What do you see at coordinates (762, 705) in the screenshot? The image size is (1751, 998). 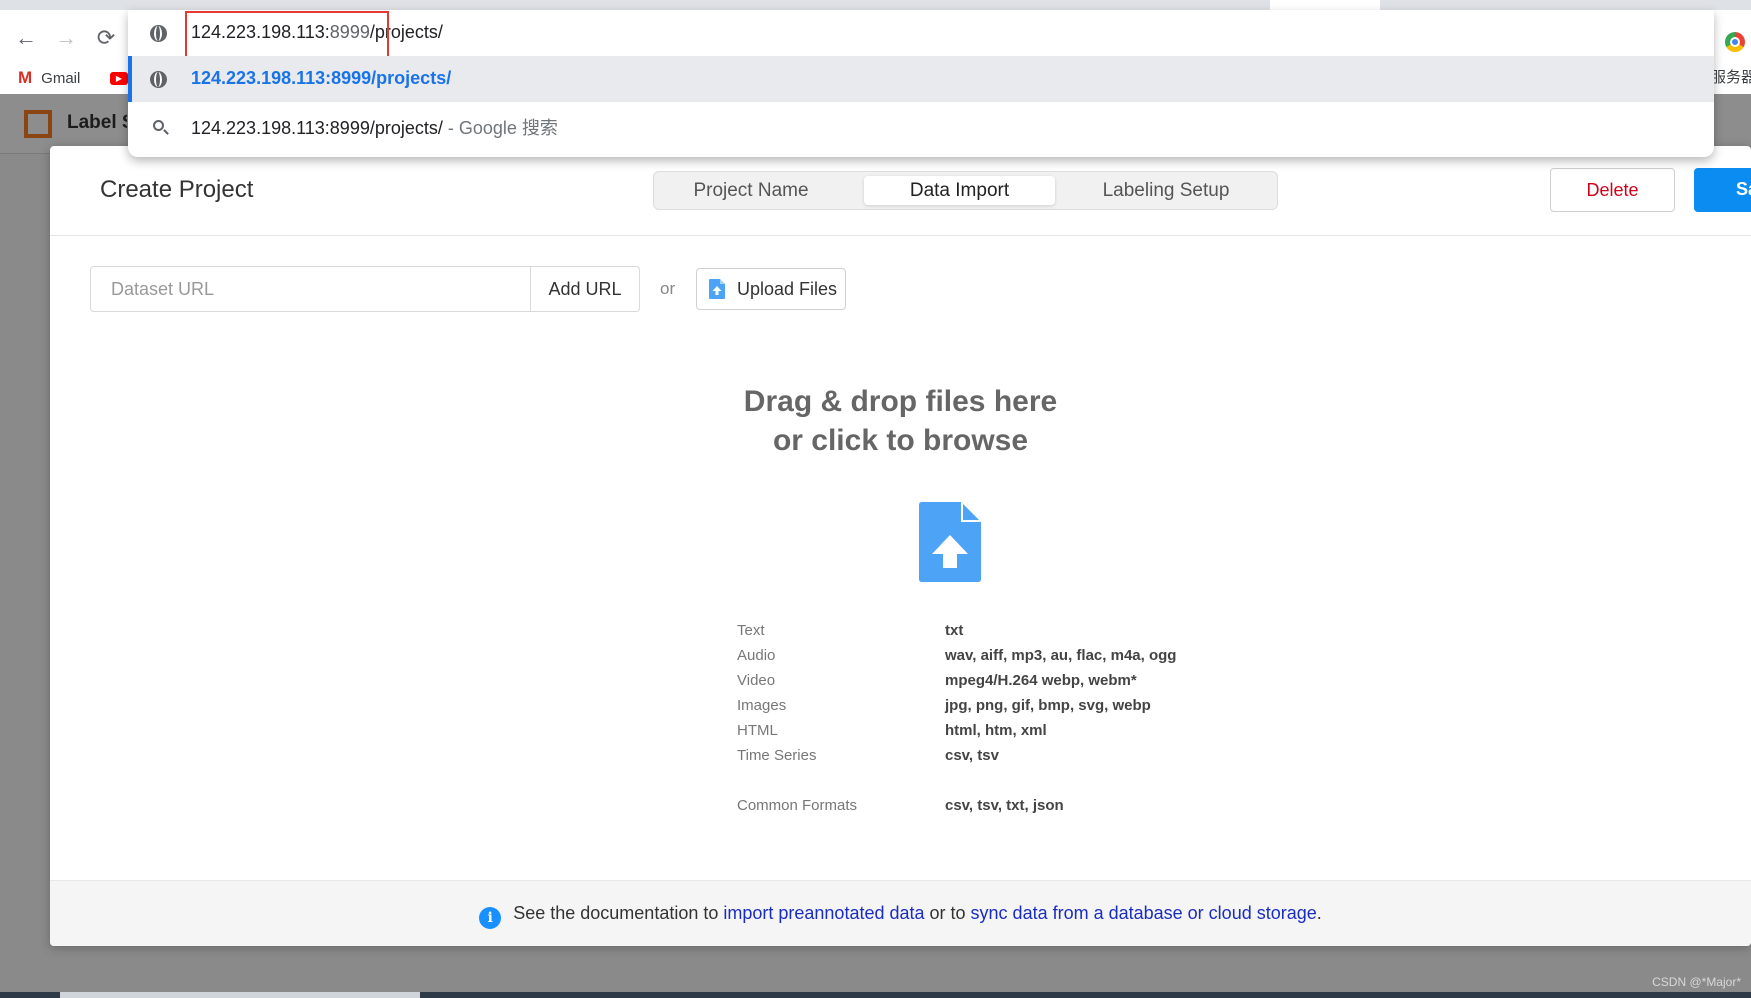 I see `format-label: Images` at bounding box center [762, 705].